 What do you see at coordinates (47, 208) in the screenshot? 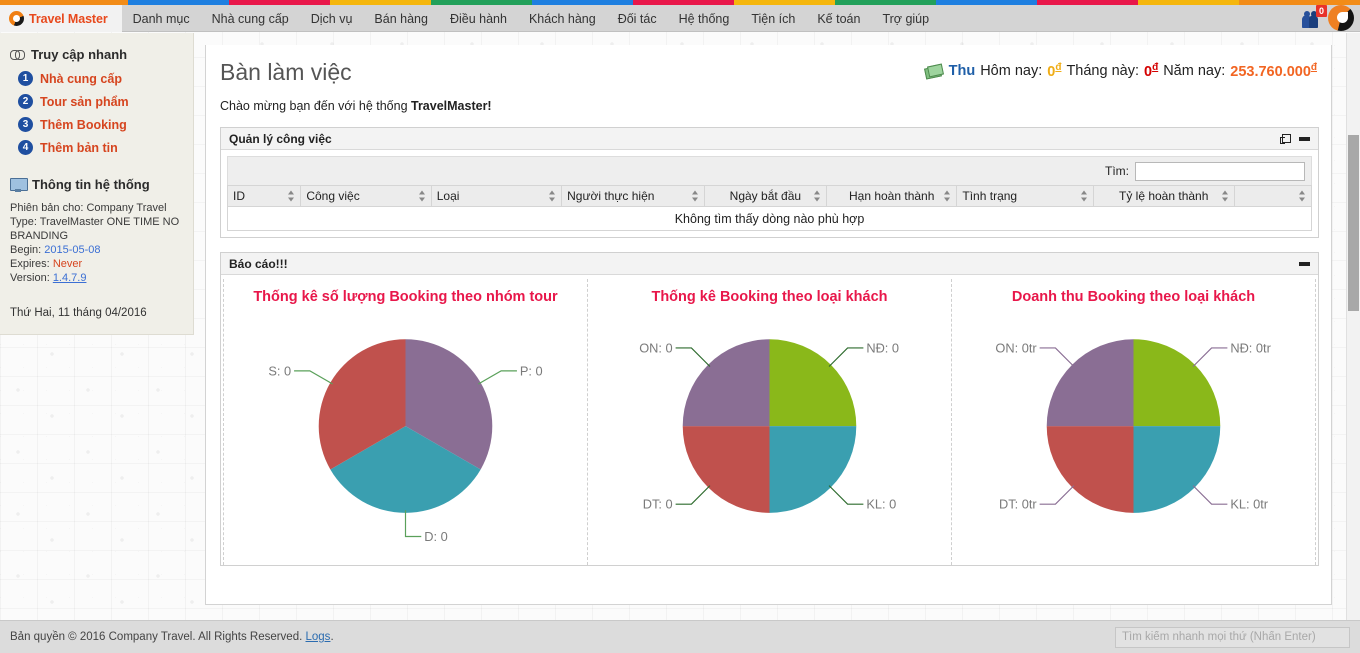
I see `edition-label: Phiên bản cho:` at bounding box center [47, 208].